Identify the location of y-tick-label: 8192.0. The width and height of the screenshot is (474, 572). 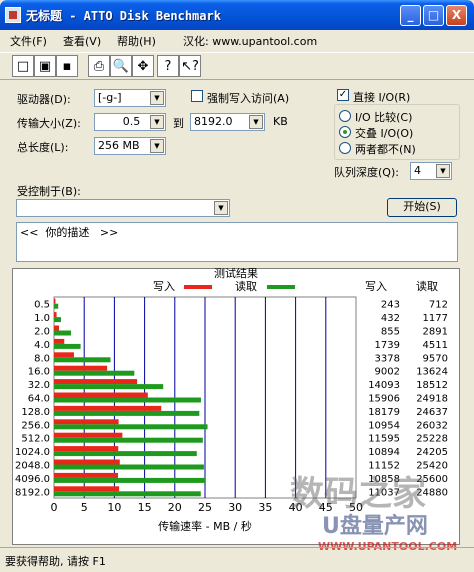
(32, 492).